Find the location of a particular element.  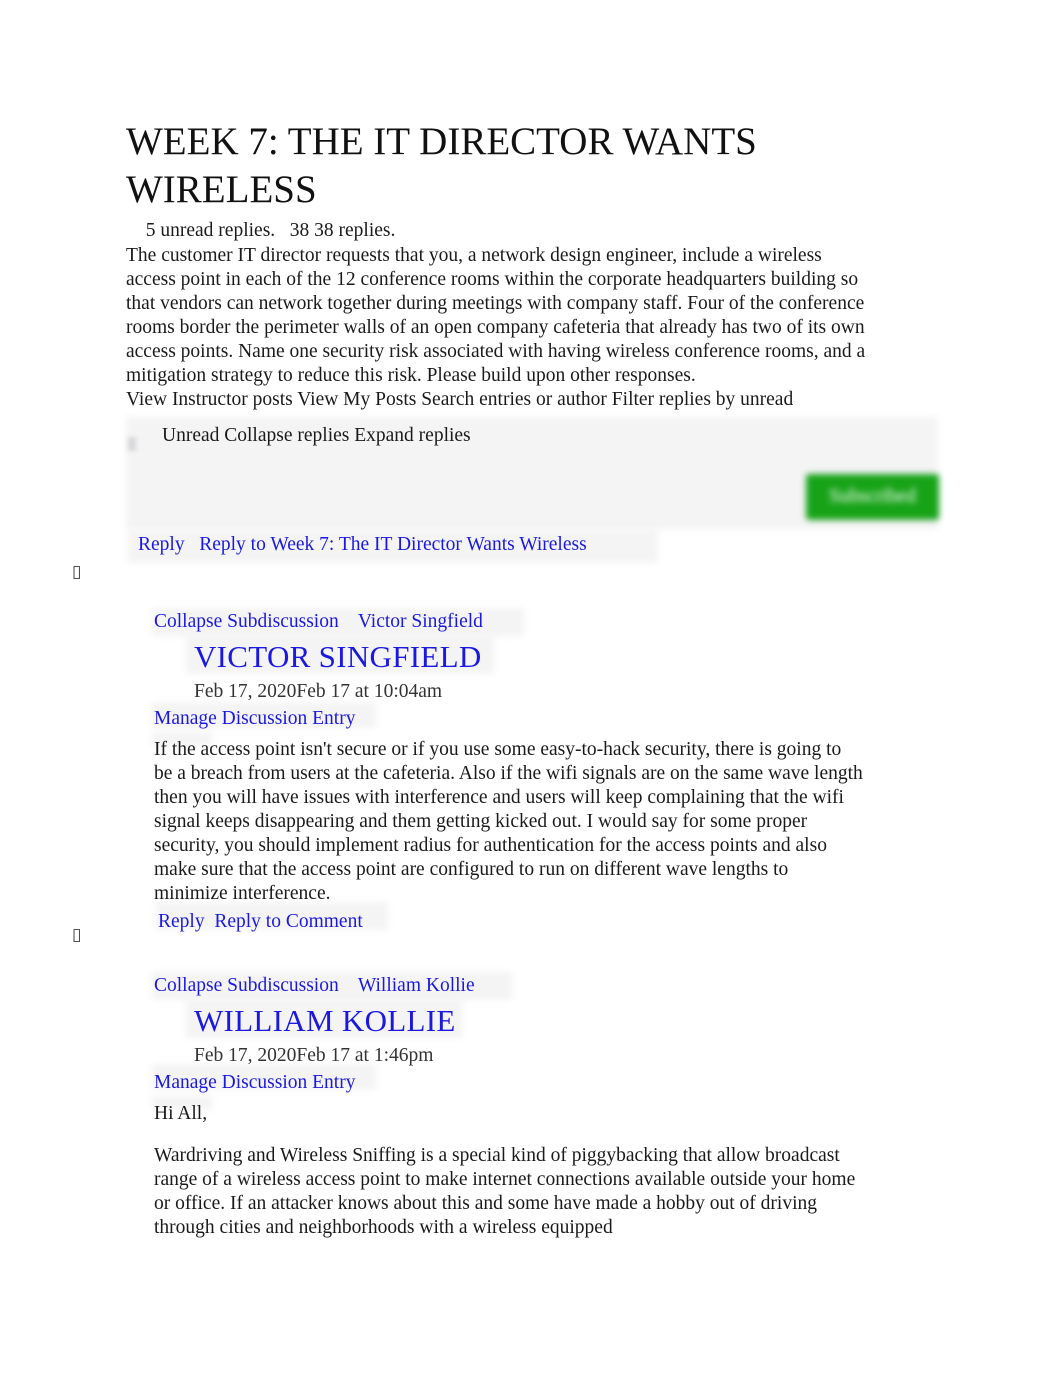

entry-reply-button: Reply is located at coordinates (181, 921).